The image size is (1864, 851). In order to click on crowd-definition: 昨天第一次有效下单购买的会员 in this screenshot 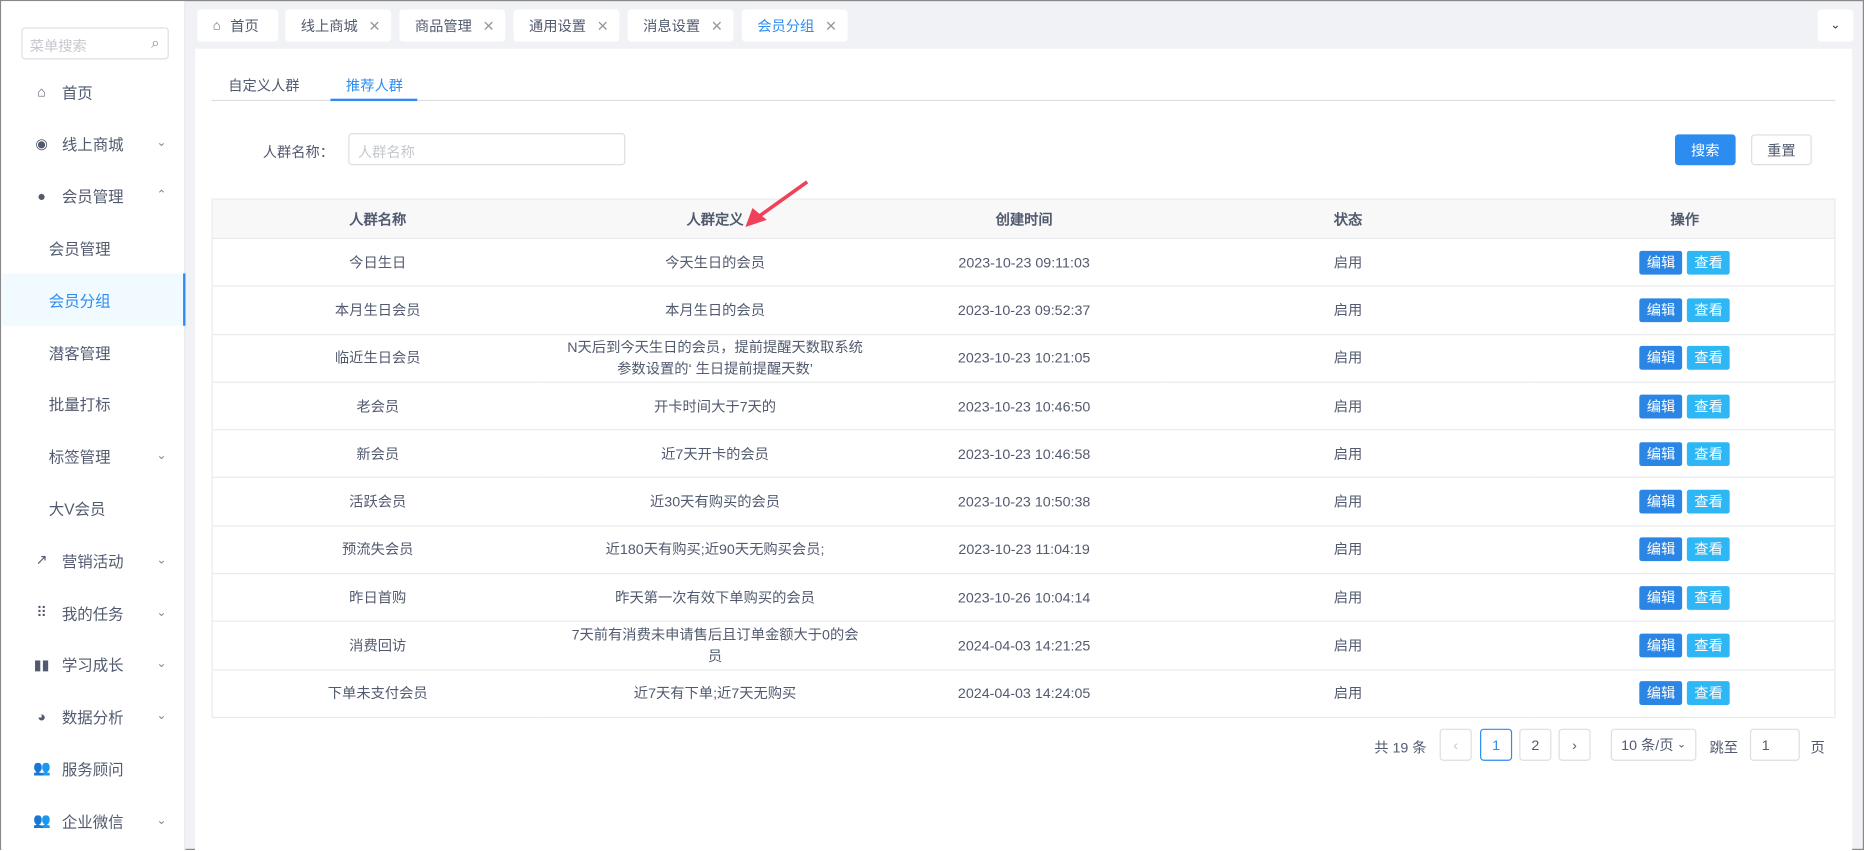, I will do `click(715, 597)`.